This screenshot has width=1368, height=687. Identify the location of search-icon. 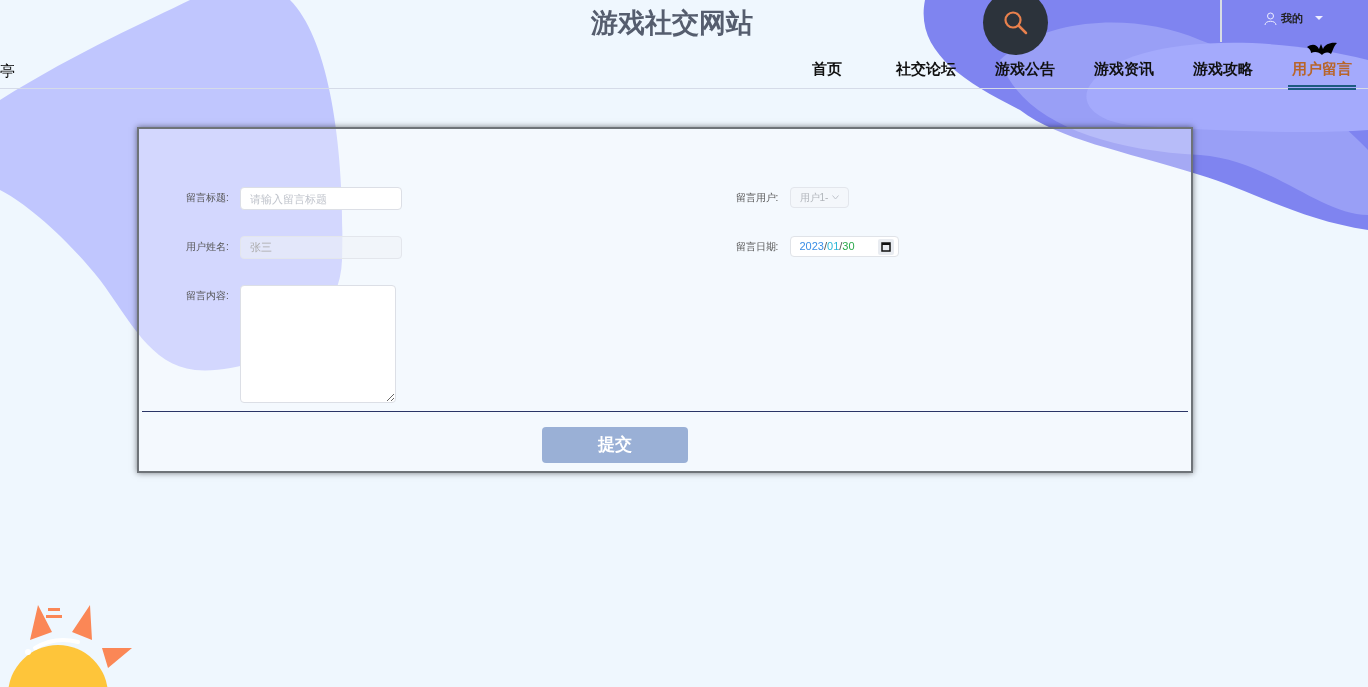
(1015, 22).